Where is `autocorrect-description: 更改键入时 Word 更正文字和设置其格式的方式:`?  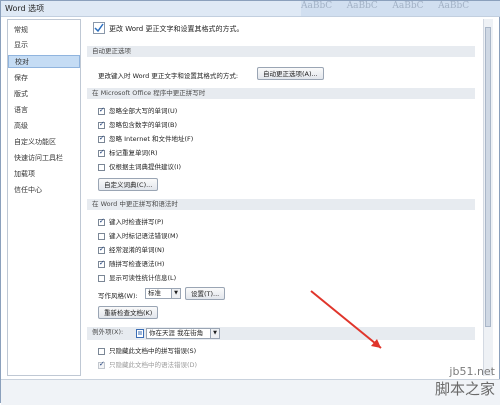 autocorrect-description: 更改键入时 Word 更正文字和设置其格式的方式: is located at coordinates (168, 76).